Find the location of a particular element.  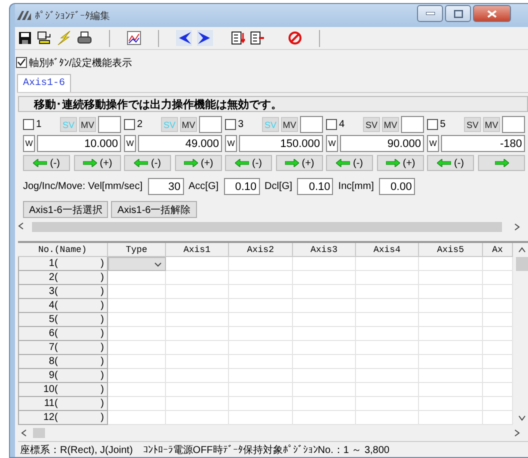

row-header: 8( ) is located at coordinates (63, 362).